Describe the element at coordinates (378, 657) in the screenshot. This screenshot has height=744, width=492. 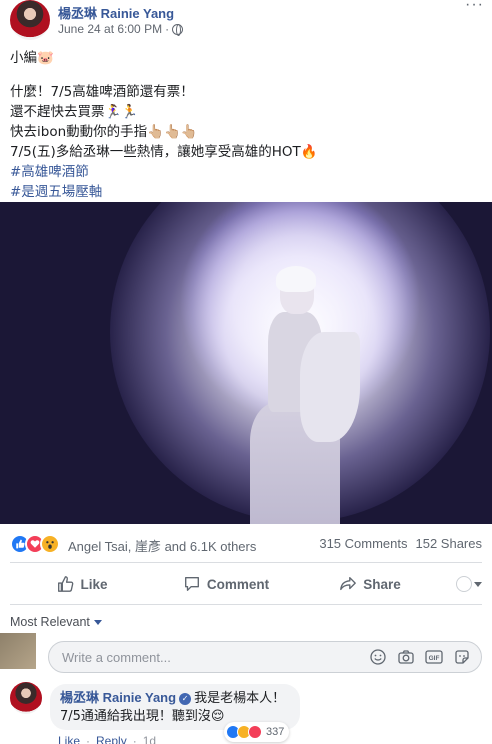
I see `emoji-icon` at that location.